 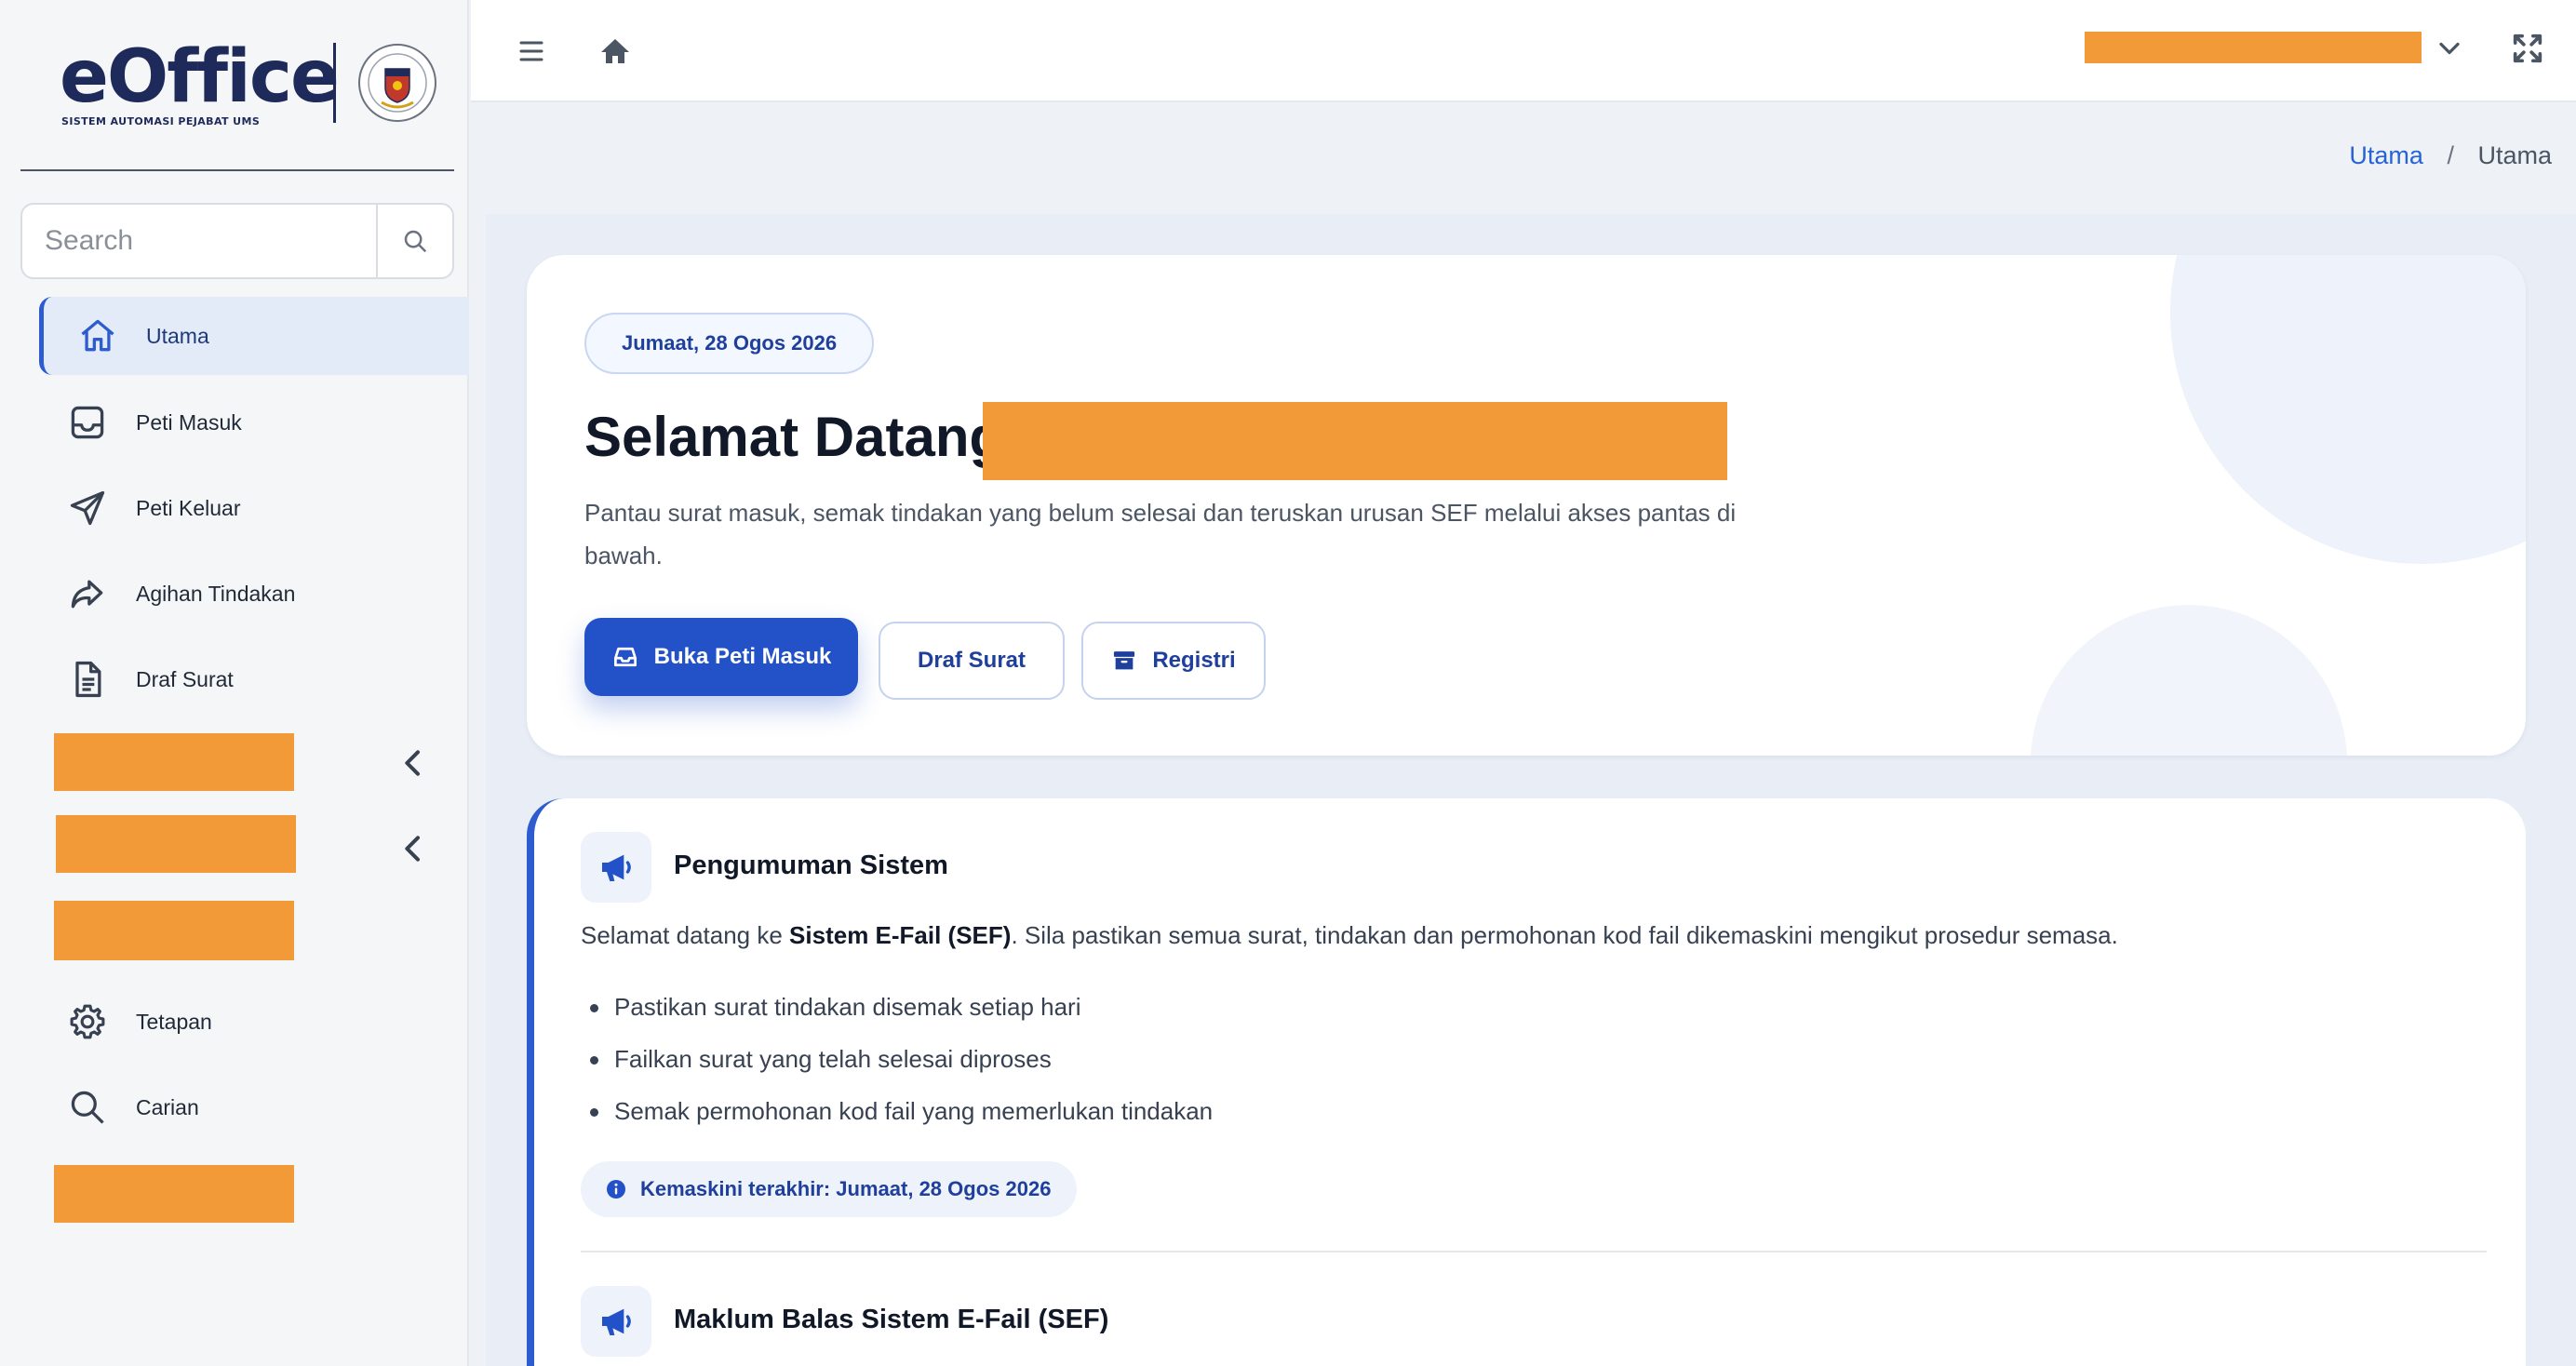 What do you see at coordinates (188, 508) in the screenshot?
I see `sidebar-item-label: Peti Keluar` at bounding box center [188, 508].